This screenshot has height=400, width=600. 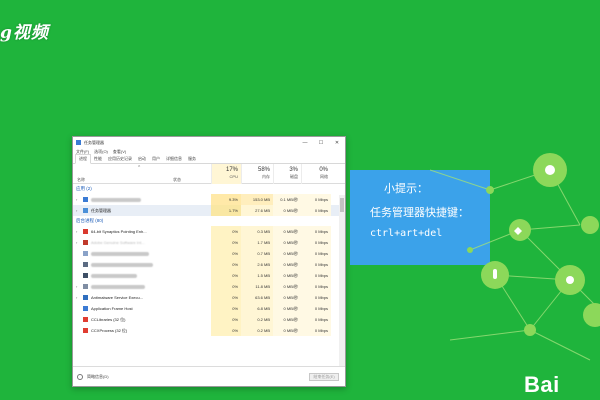 What do you see at coordinates (209, 142) in the screenshot?
I see `title-bar: 任务管理器 — ☐ ✕` at bounding box center [209, 142].